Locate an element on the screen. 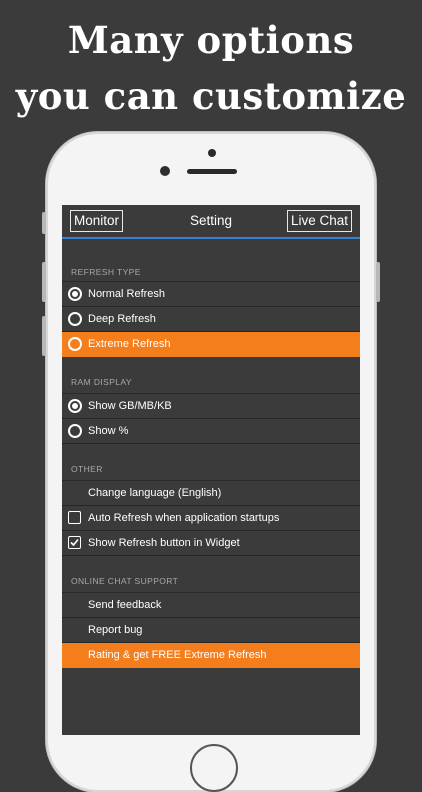  option-auto-refresh-startup: Auto Refresh when application startups is located at coordinates (211, 518).